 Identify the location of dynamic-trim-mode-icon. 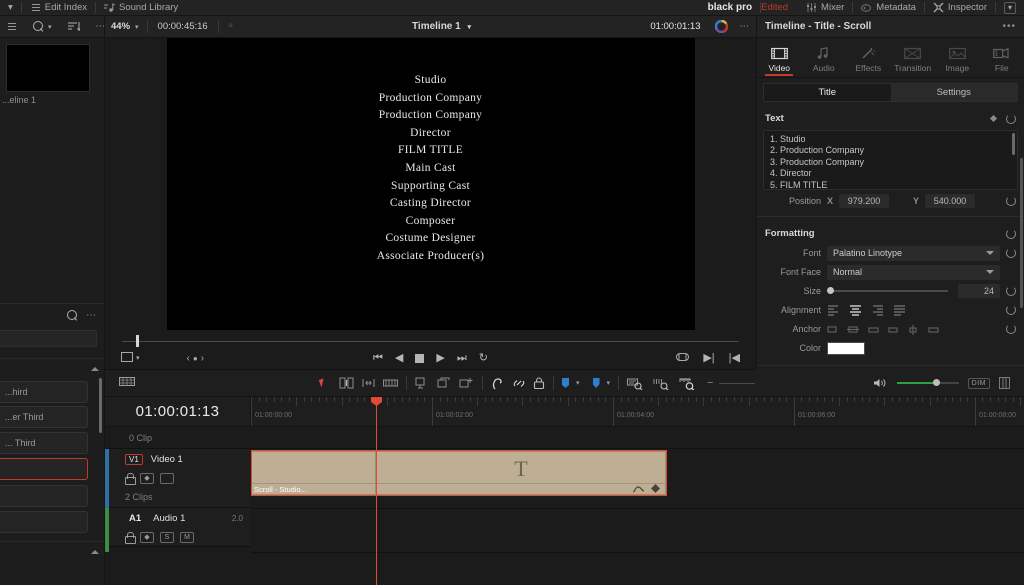
(368, 383).